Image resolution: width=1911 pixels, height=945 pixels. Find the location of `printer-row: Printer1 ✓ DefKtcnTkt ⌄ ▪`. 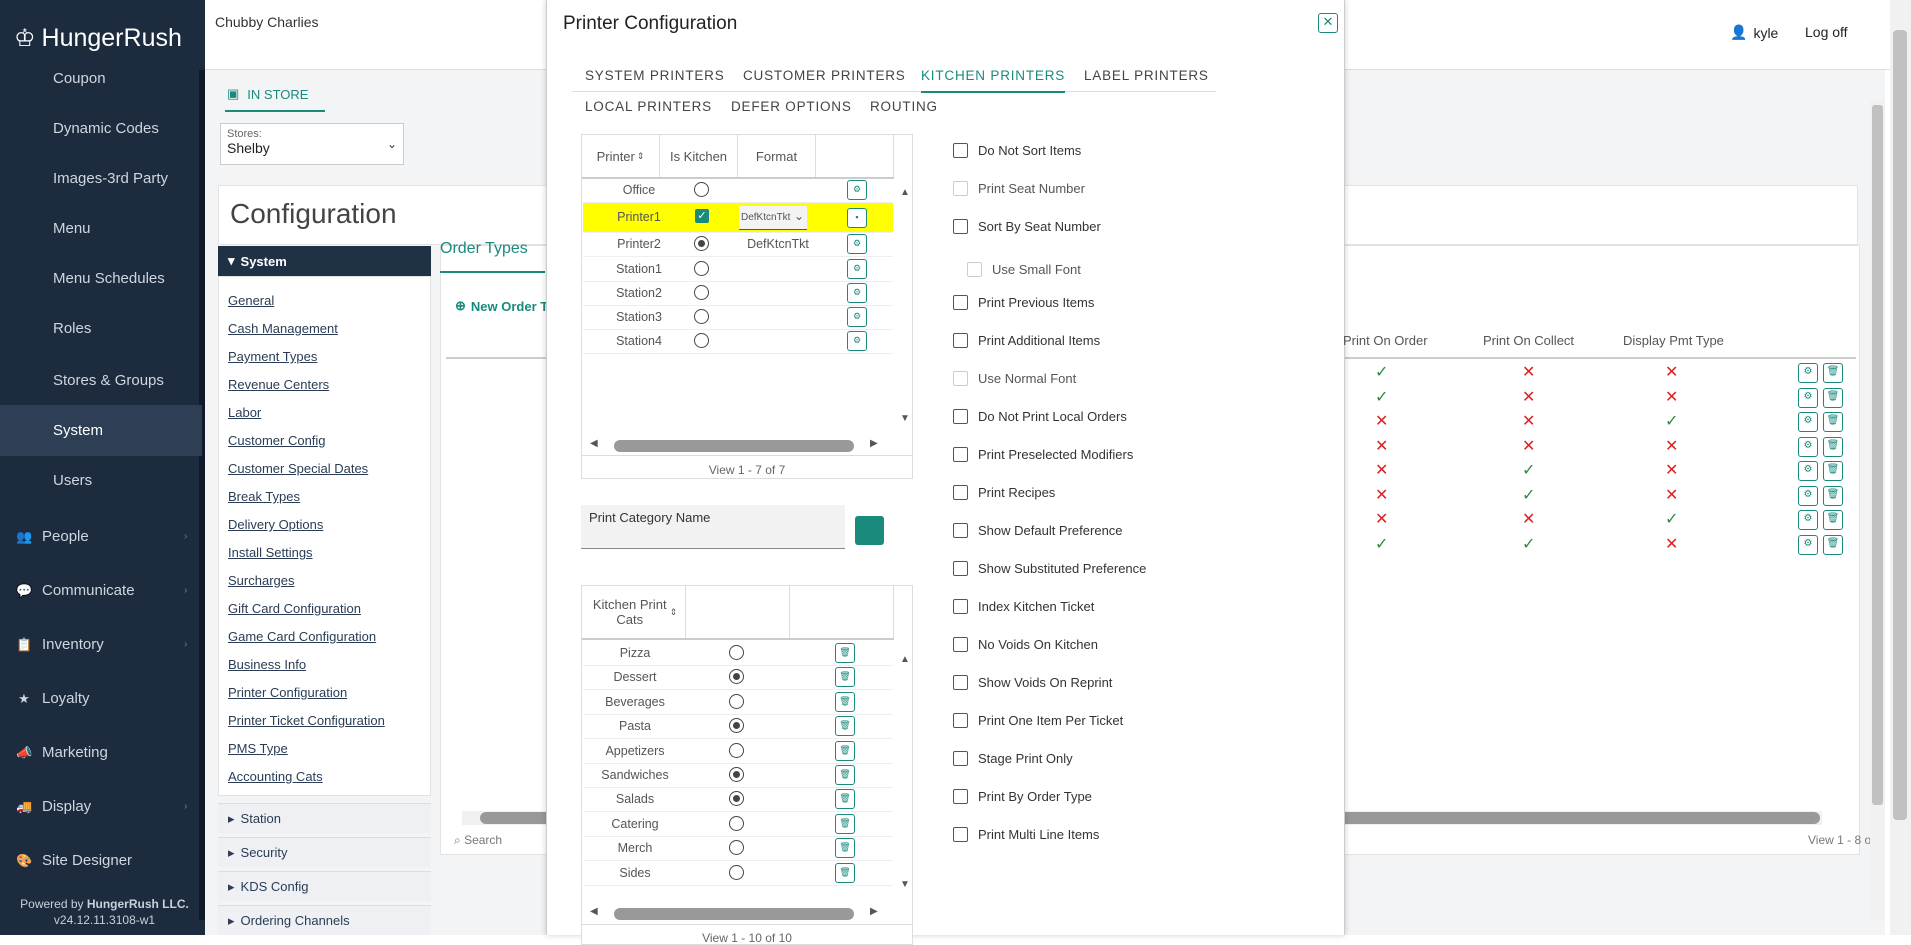

printer-row: Printer1 ✓ DefKtcnTkt ⌄ ▪ is located at coordinates (738, 218).